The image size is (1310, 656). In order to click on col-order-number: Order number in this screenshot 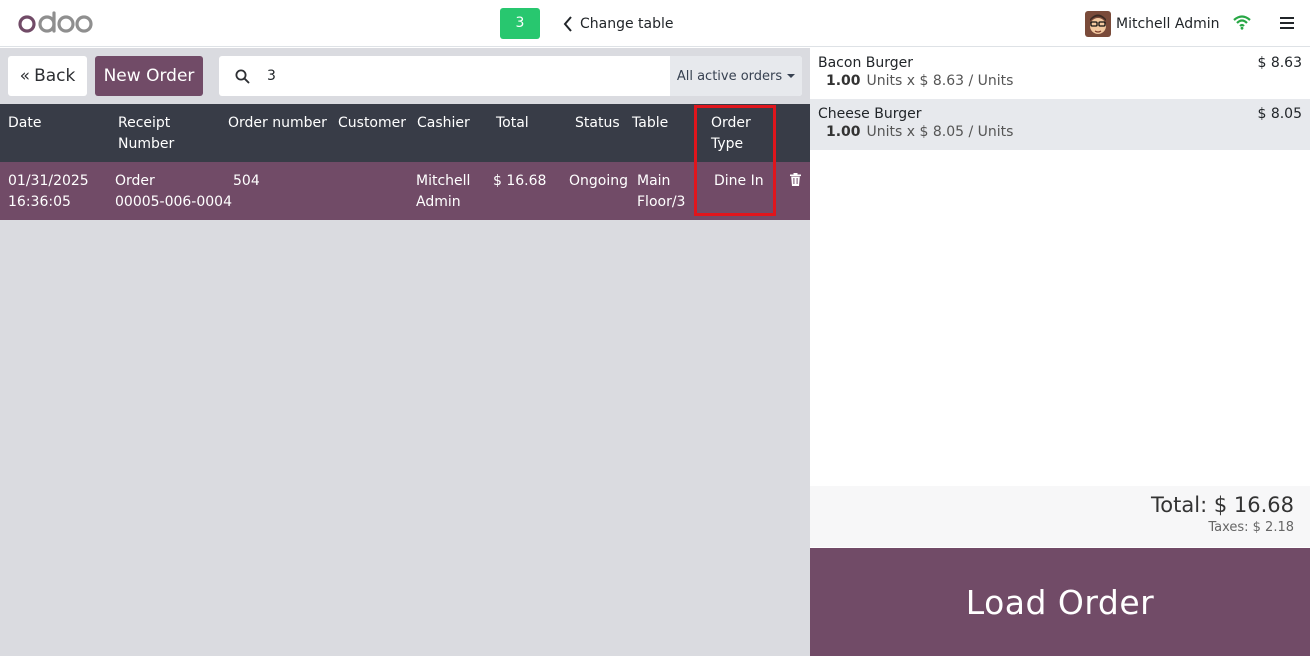, I will do `click(277, 123)`.